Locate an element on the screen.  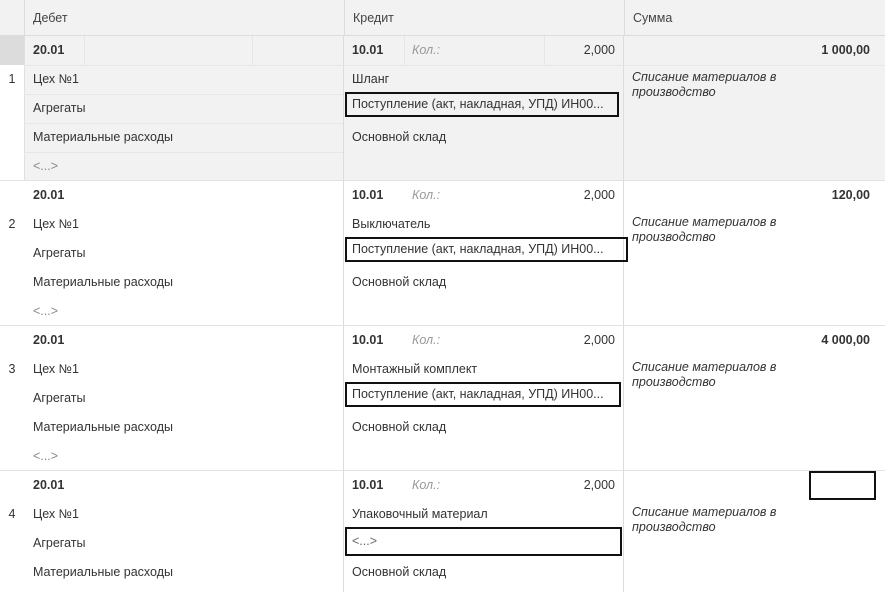
row-number: 3 is located at coordinates (12, 369).